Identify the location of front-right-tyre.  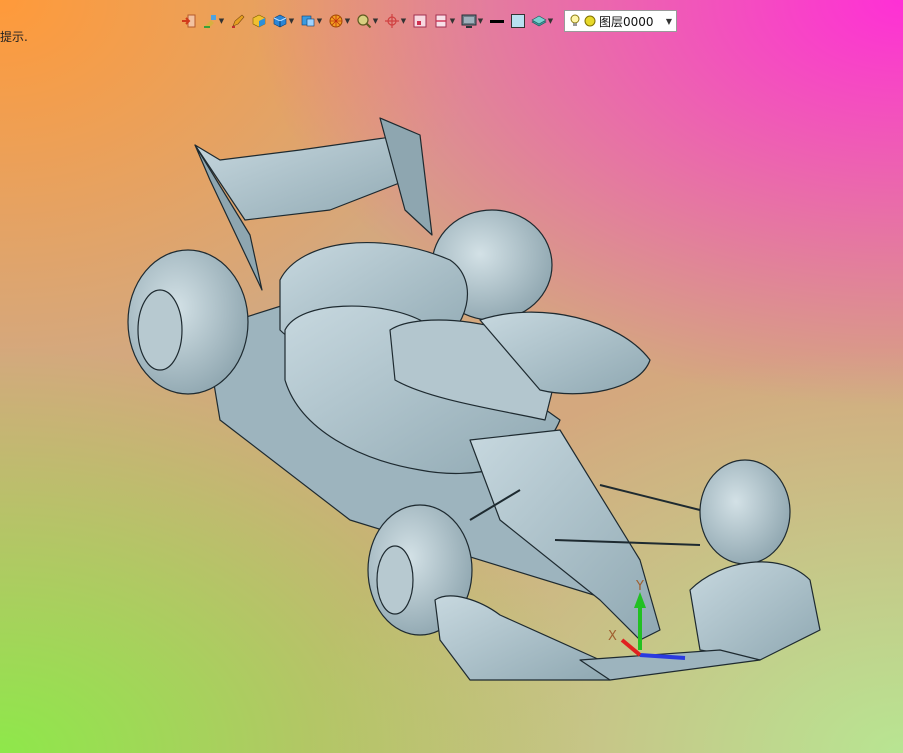
(745, 512).